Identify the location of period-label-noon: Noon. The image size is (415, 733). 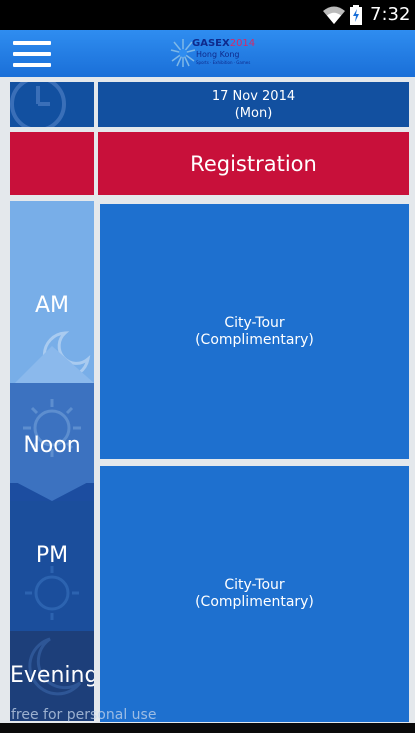
(52, 445).